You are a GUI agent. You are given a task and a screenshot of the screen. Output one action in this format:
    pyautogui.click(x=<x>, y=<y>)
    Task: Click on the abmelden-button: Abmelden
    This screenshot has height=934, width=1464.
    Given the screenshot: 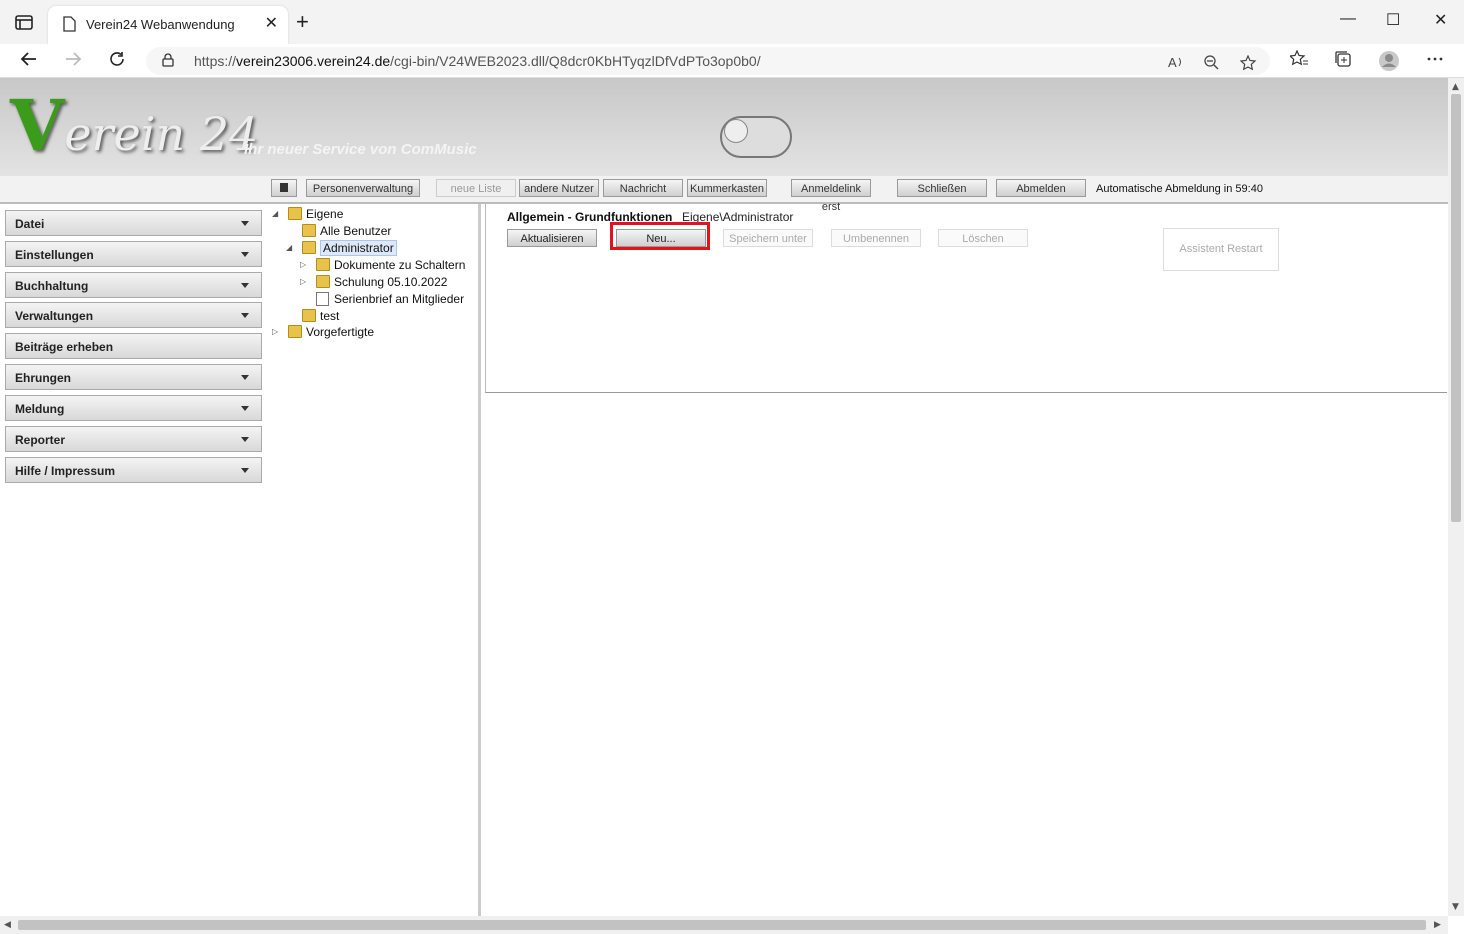 What is the action you would take?
    pyautogui.click(x=1041, y=188)
    